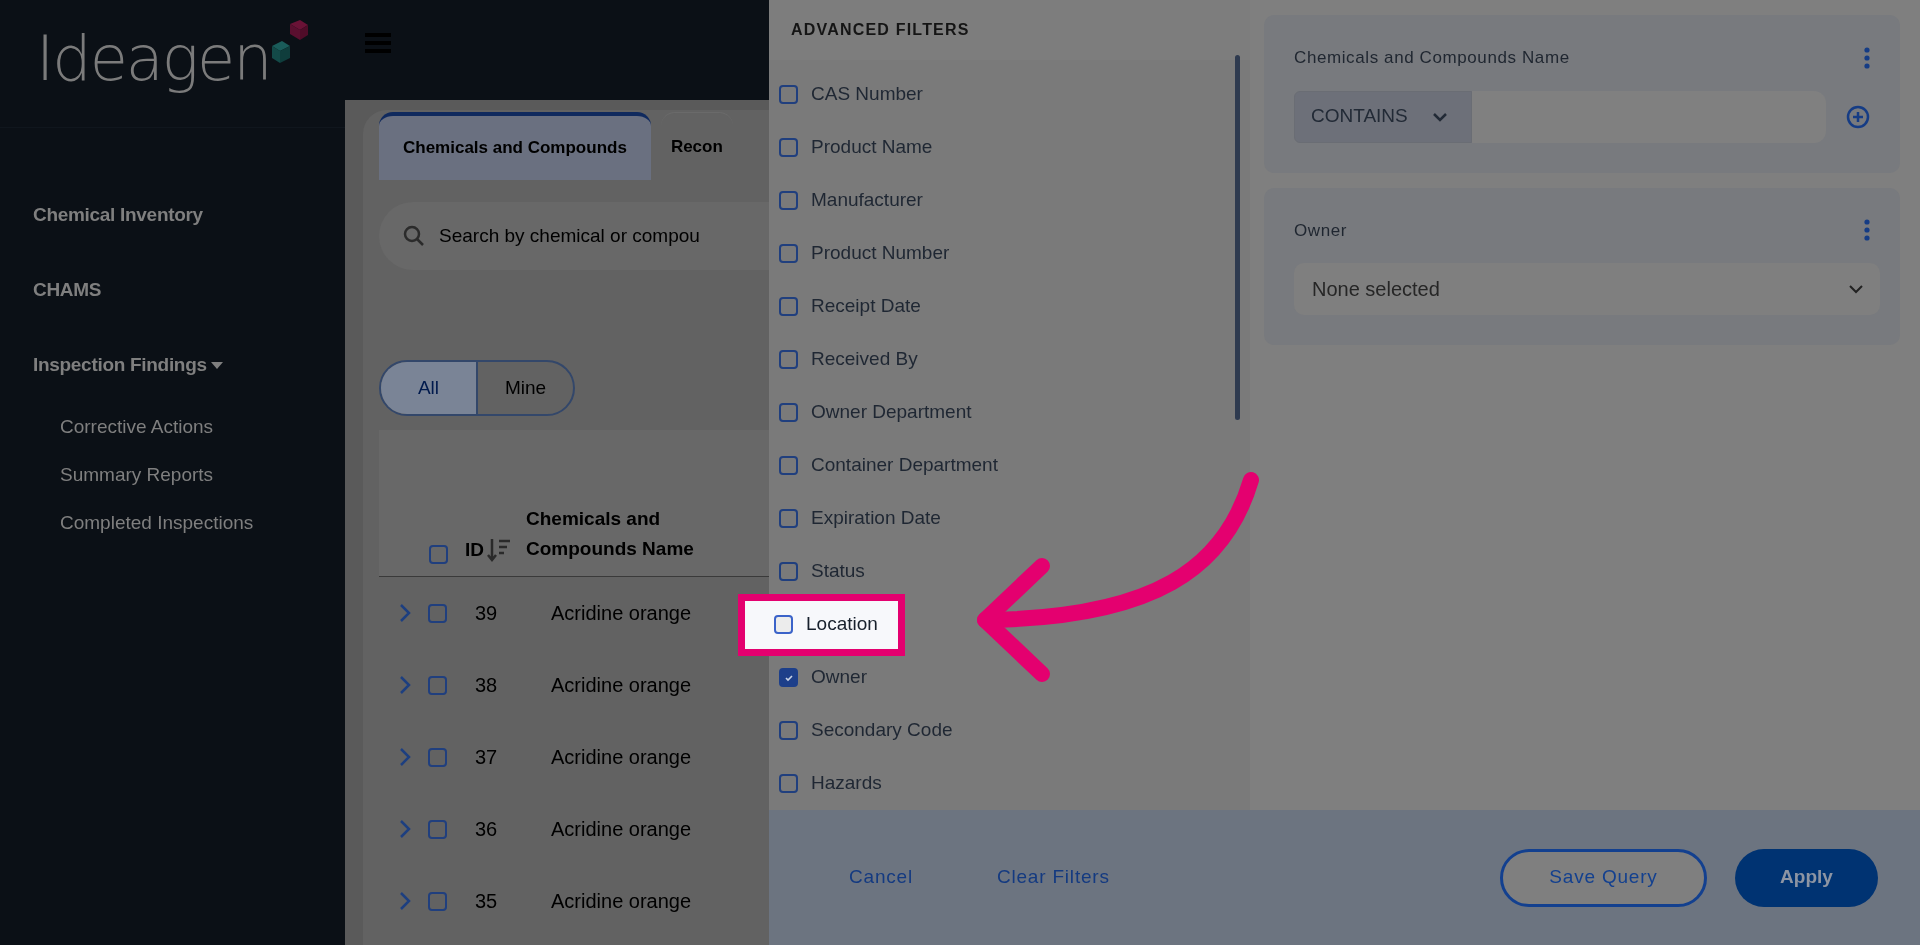 This screenshot has width=1920, height=945. What do you see at coordinates (487, 757) in the screenshot?
I see `table-cell-text: 37` at bounding box center [487, 757].